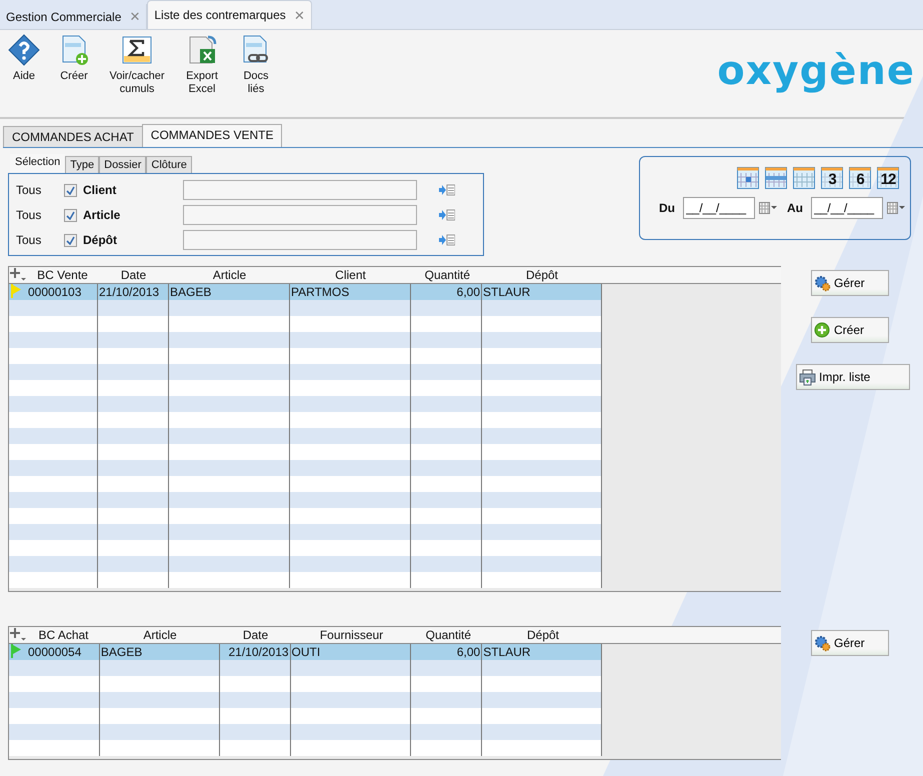 This screenshot has height=776, width=923. What do you see at coordinates (122, 164) in the screenshot?
I see `tab: Dossier` at bounding box center [122, 164].